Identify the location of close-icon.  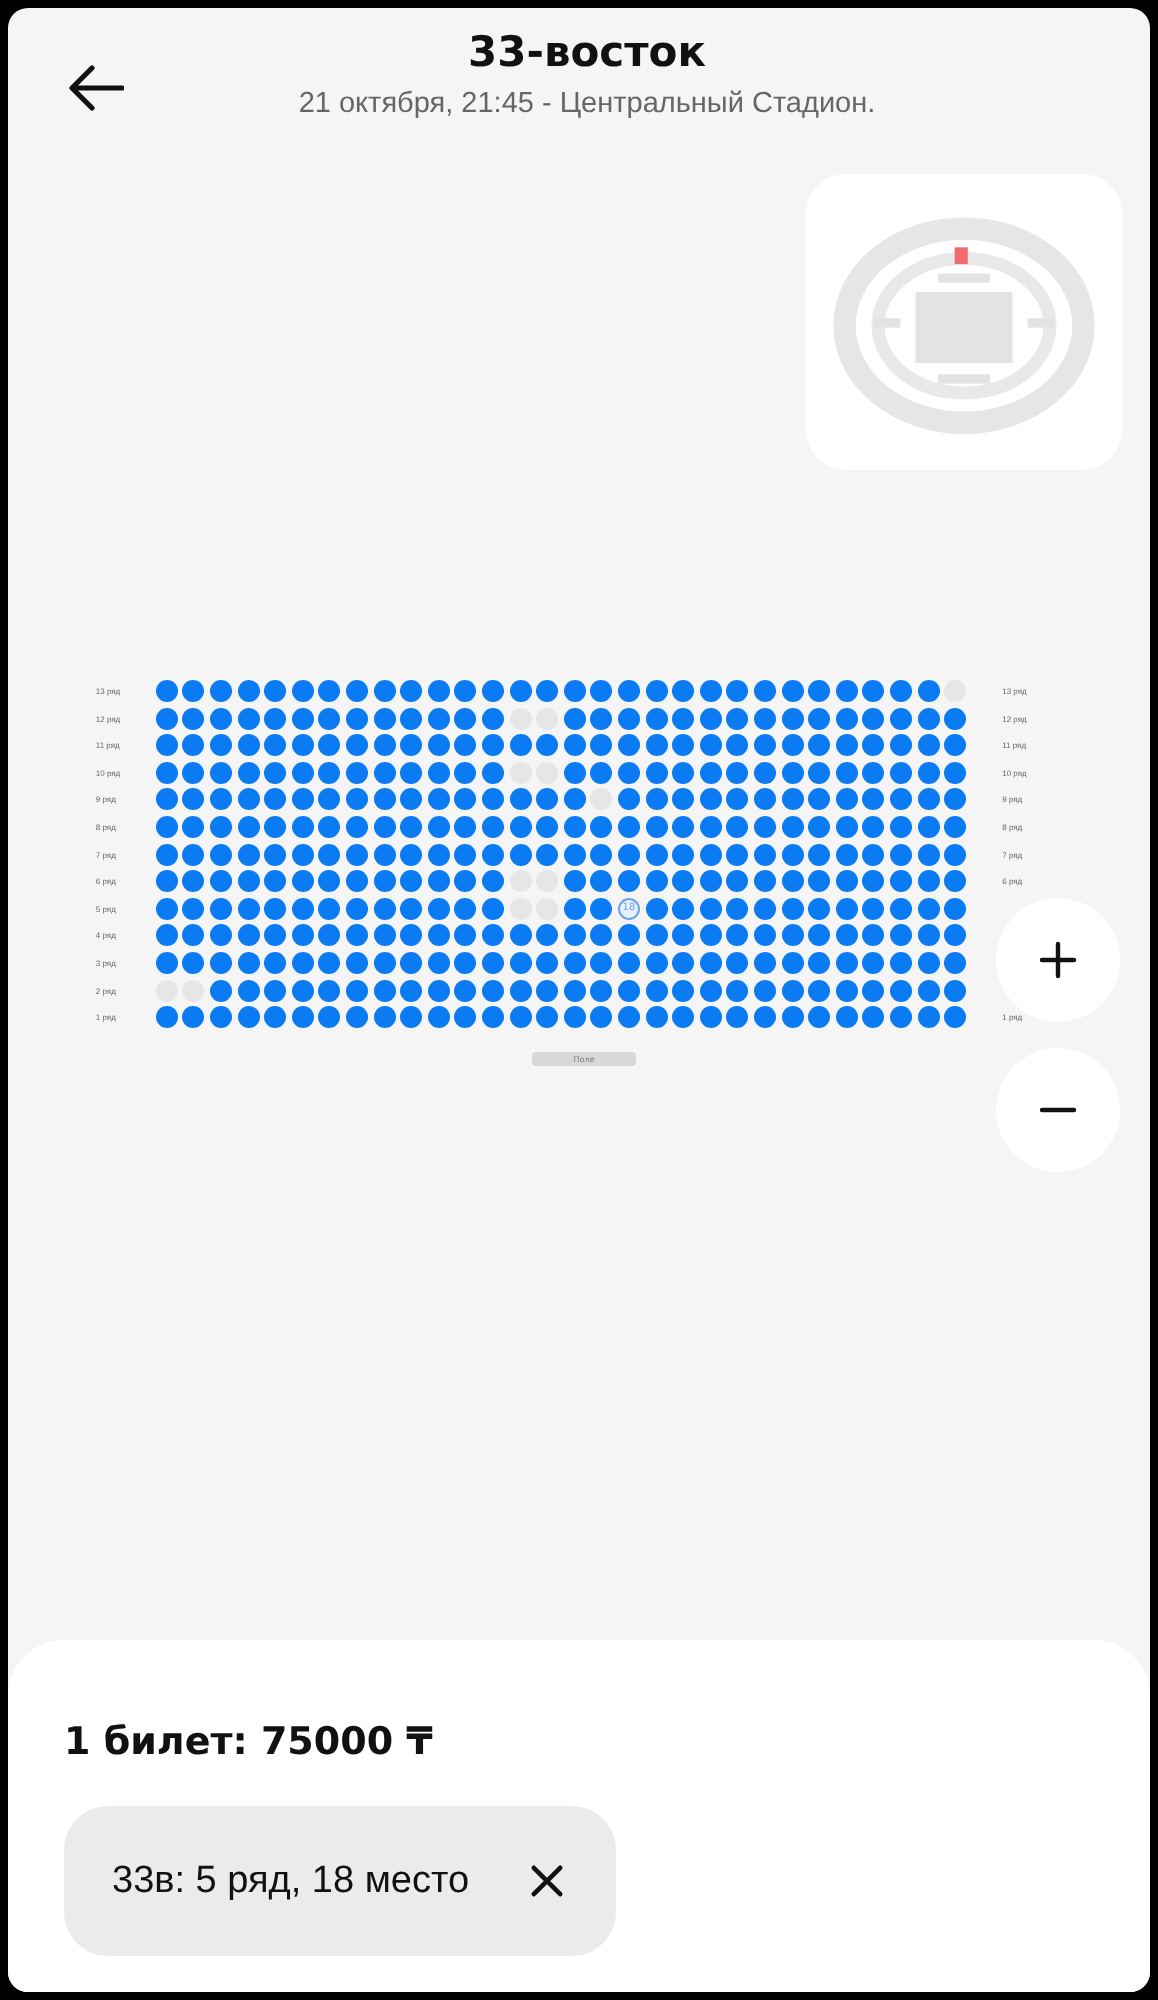
(546, 1881).